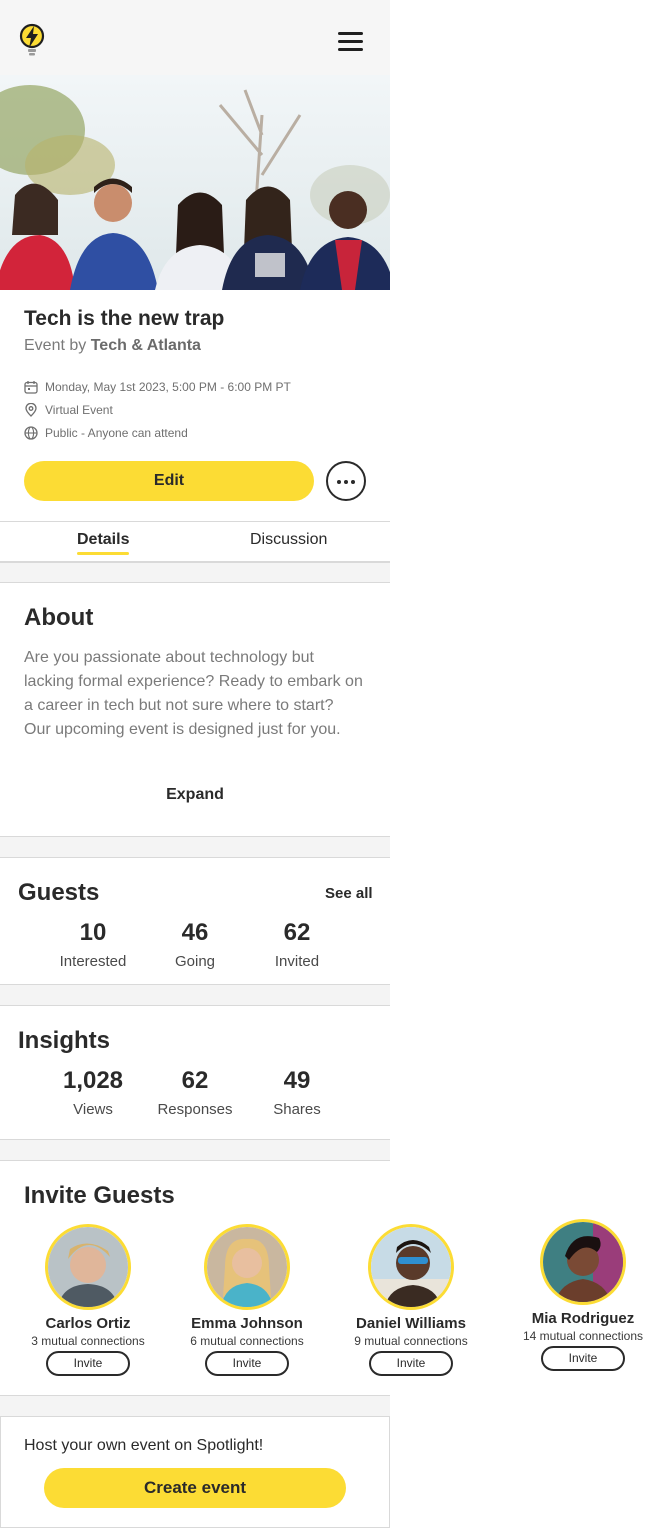 This screenshot has width=655, height=1528. What do you see at coordinates (247, 1341) in the screenshot?
I see `guest-mutual-connections: 6 mutual connections` at bounding box center [247, 1341].